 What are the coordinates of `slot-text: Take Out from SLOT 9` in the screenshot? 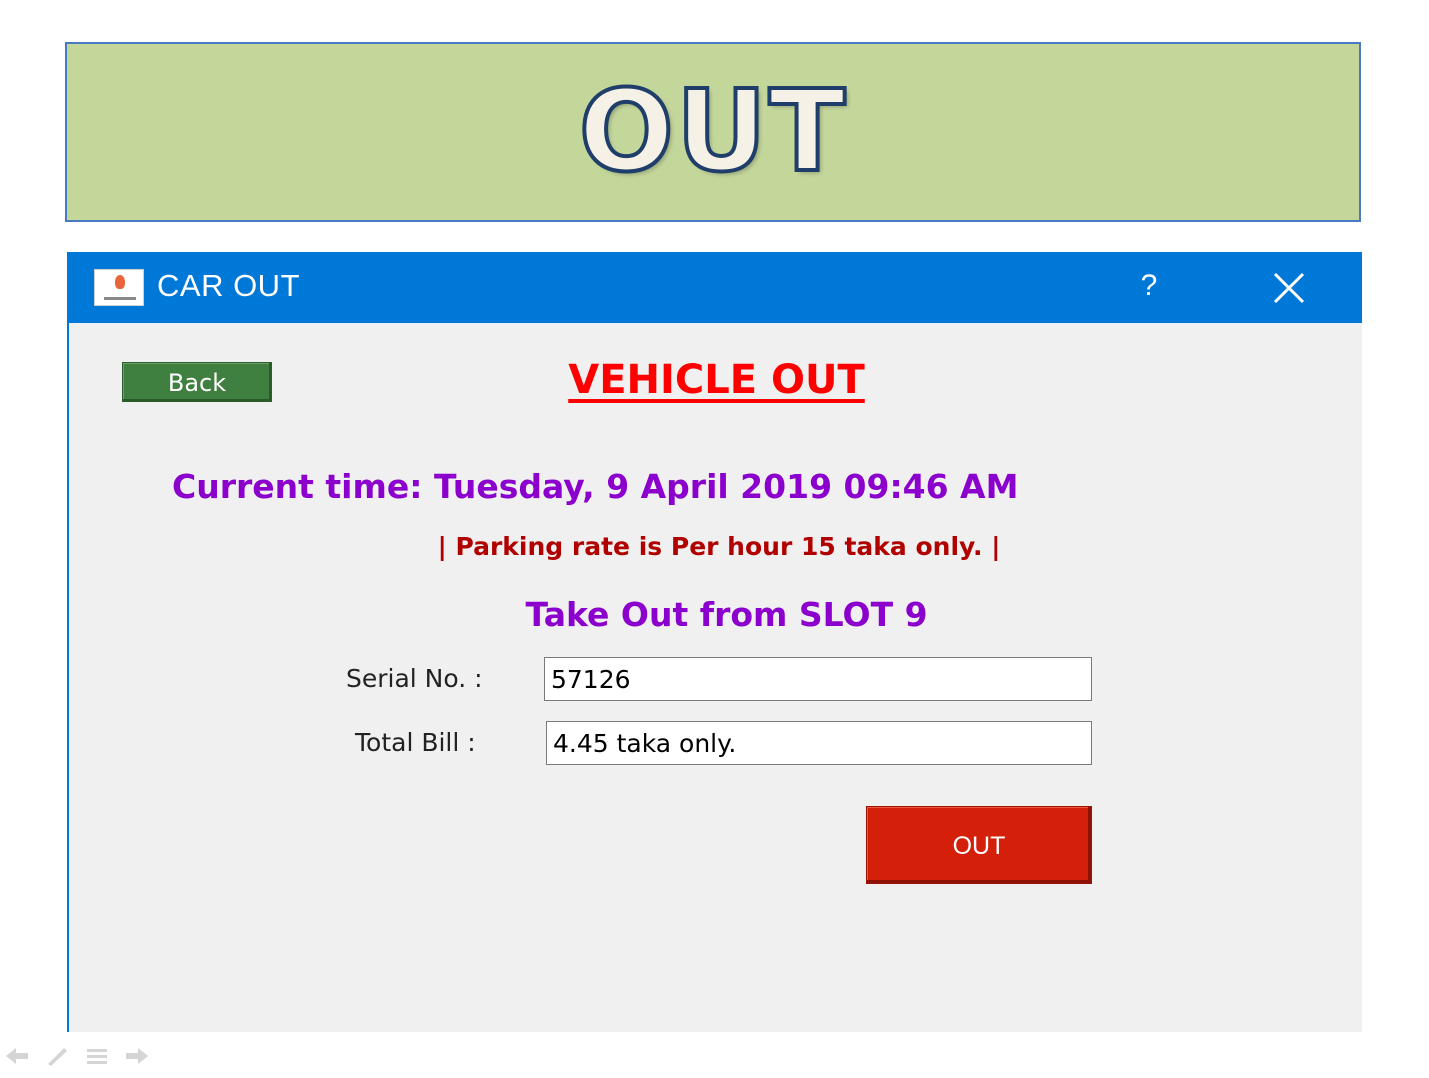 It's located at (726, 614).